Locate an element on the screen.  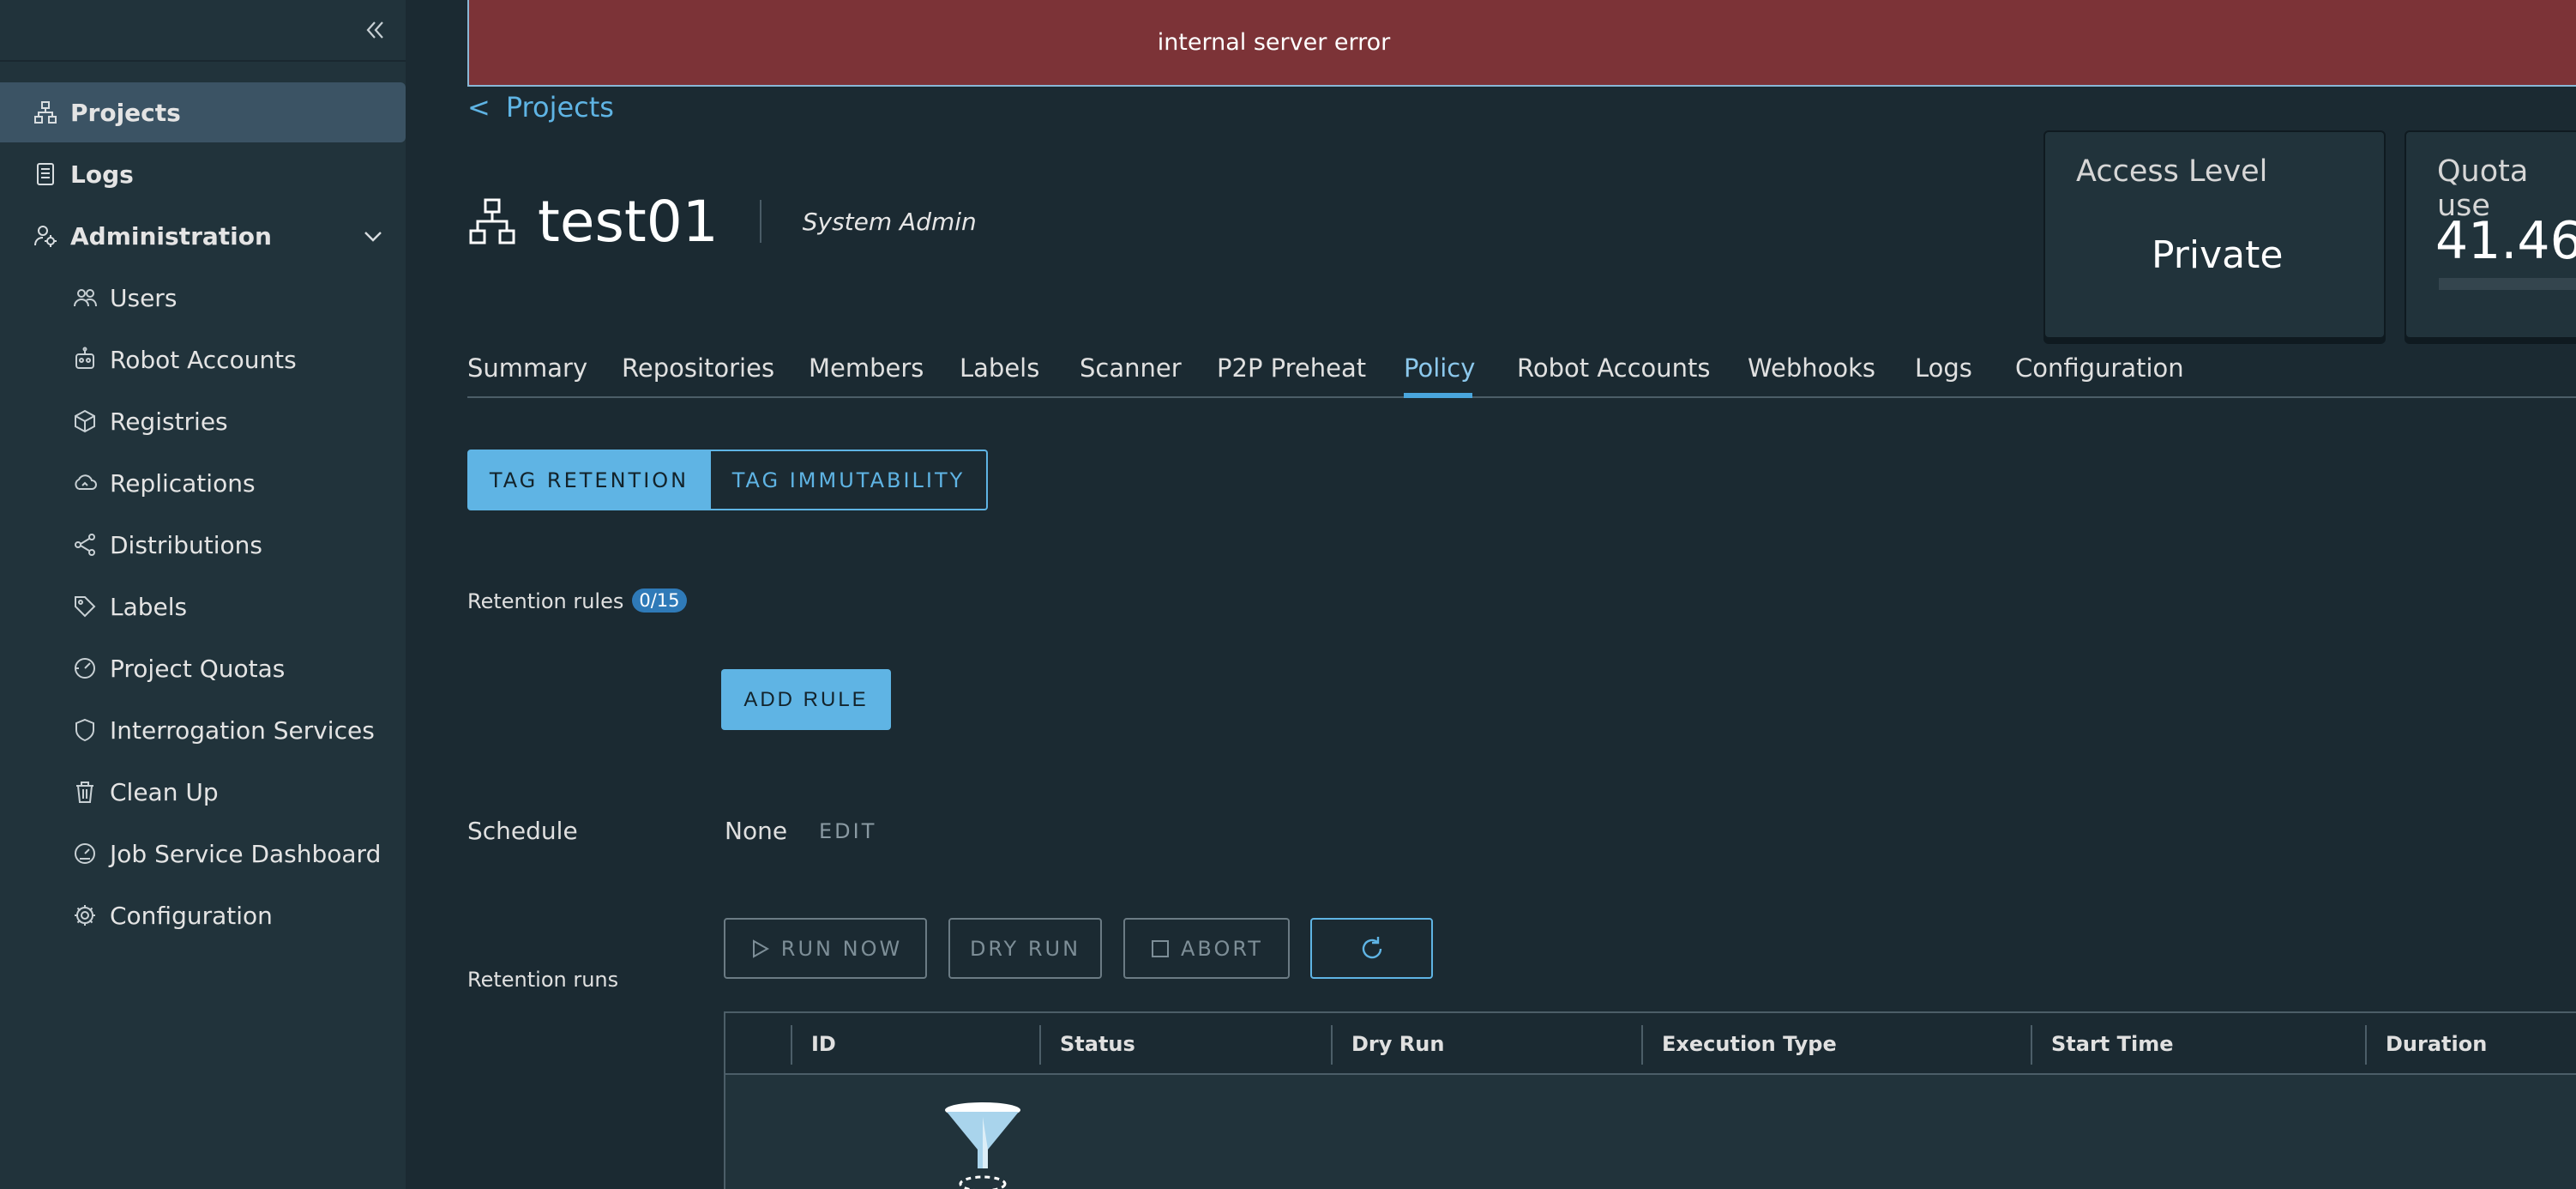
retention-rules-label: Retention rules 0/15 is located at coordinates (577, 600).